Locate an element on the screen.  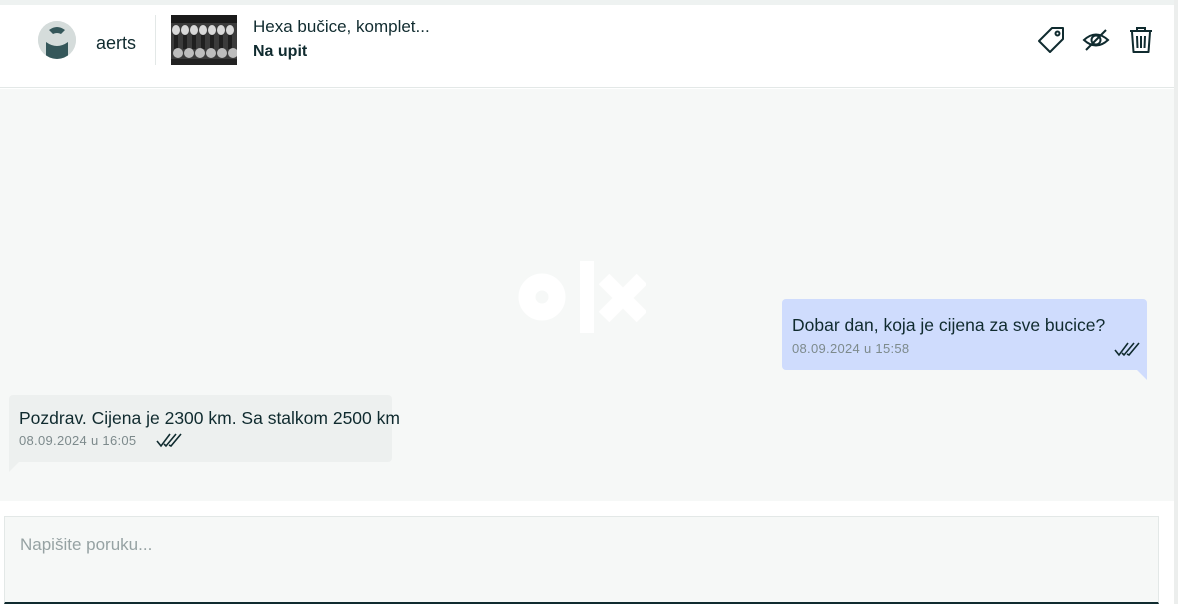
tag-button is located at coordinates (1051, 40).